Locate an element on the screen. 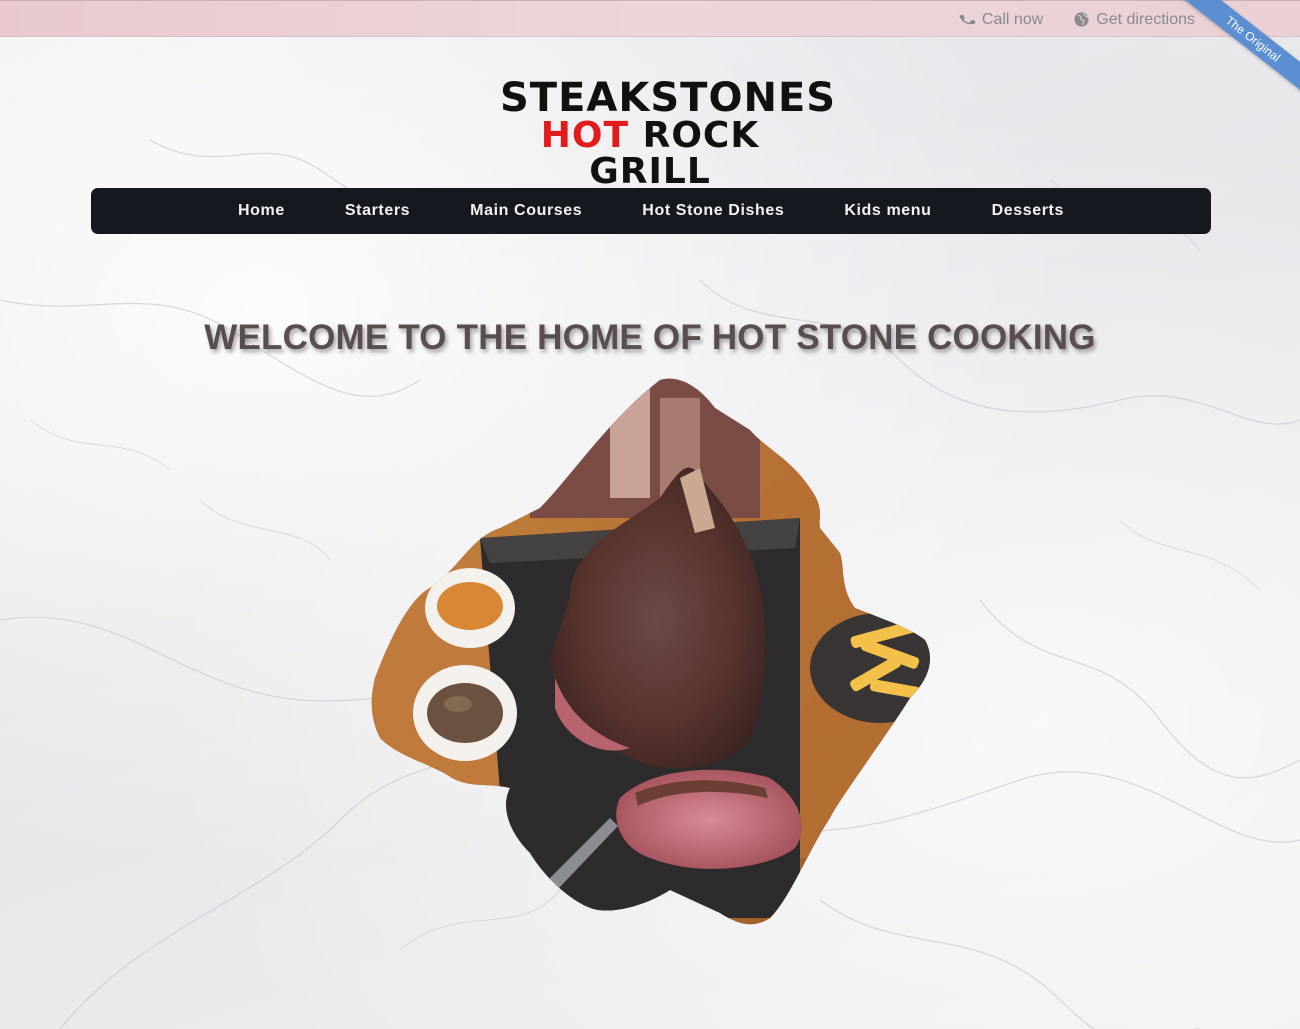 The height and width of the screenshot is (1029, 1300). logo-line-1: STEAKSTONES is located at coordinates (668, 98).